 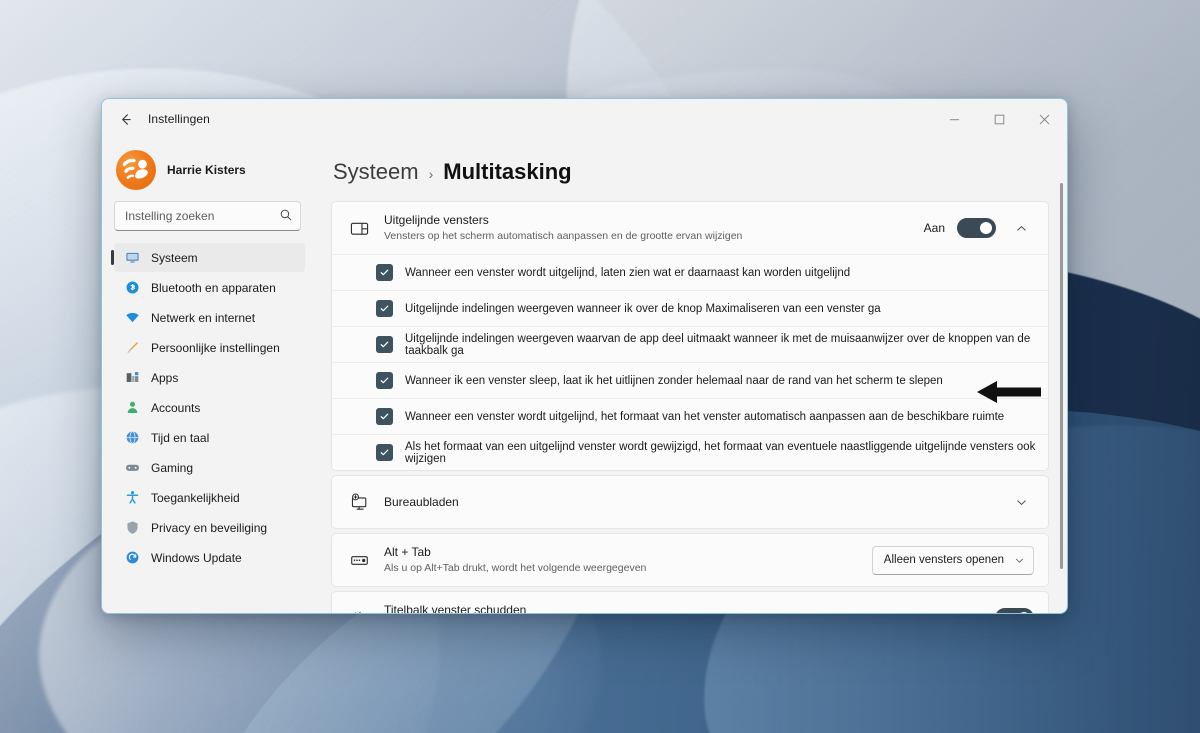 I want to click on shield-icon, so click(x=132, y=528).